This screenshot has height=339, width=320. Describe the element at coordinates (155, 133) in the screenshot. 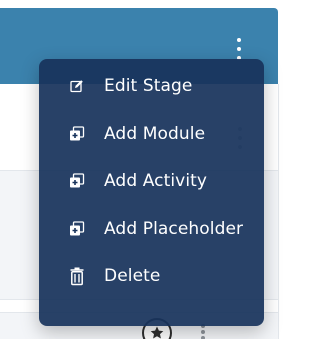

I see `menu-item-label: Add Module` at that location.